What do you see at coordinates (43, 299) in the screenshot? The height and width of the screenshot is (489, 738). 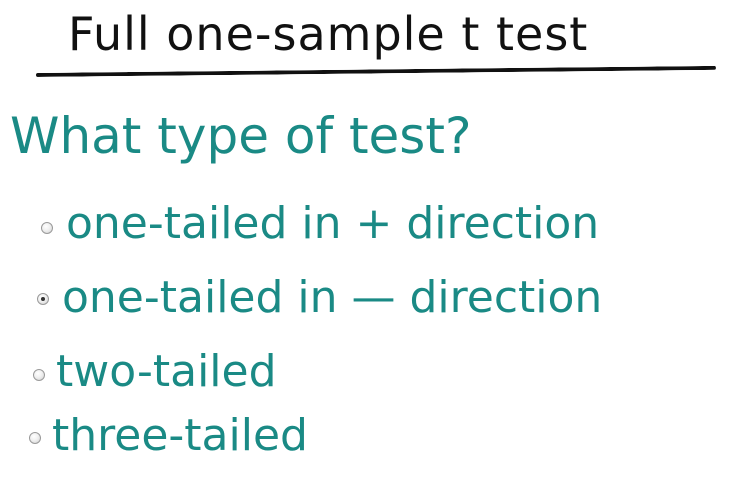 I see `radio-button-selected` at bounding box center [43, 299].